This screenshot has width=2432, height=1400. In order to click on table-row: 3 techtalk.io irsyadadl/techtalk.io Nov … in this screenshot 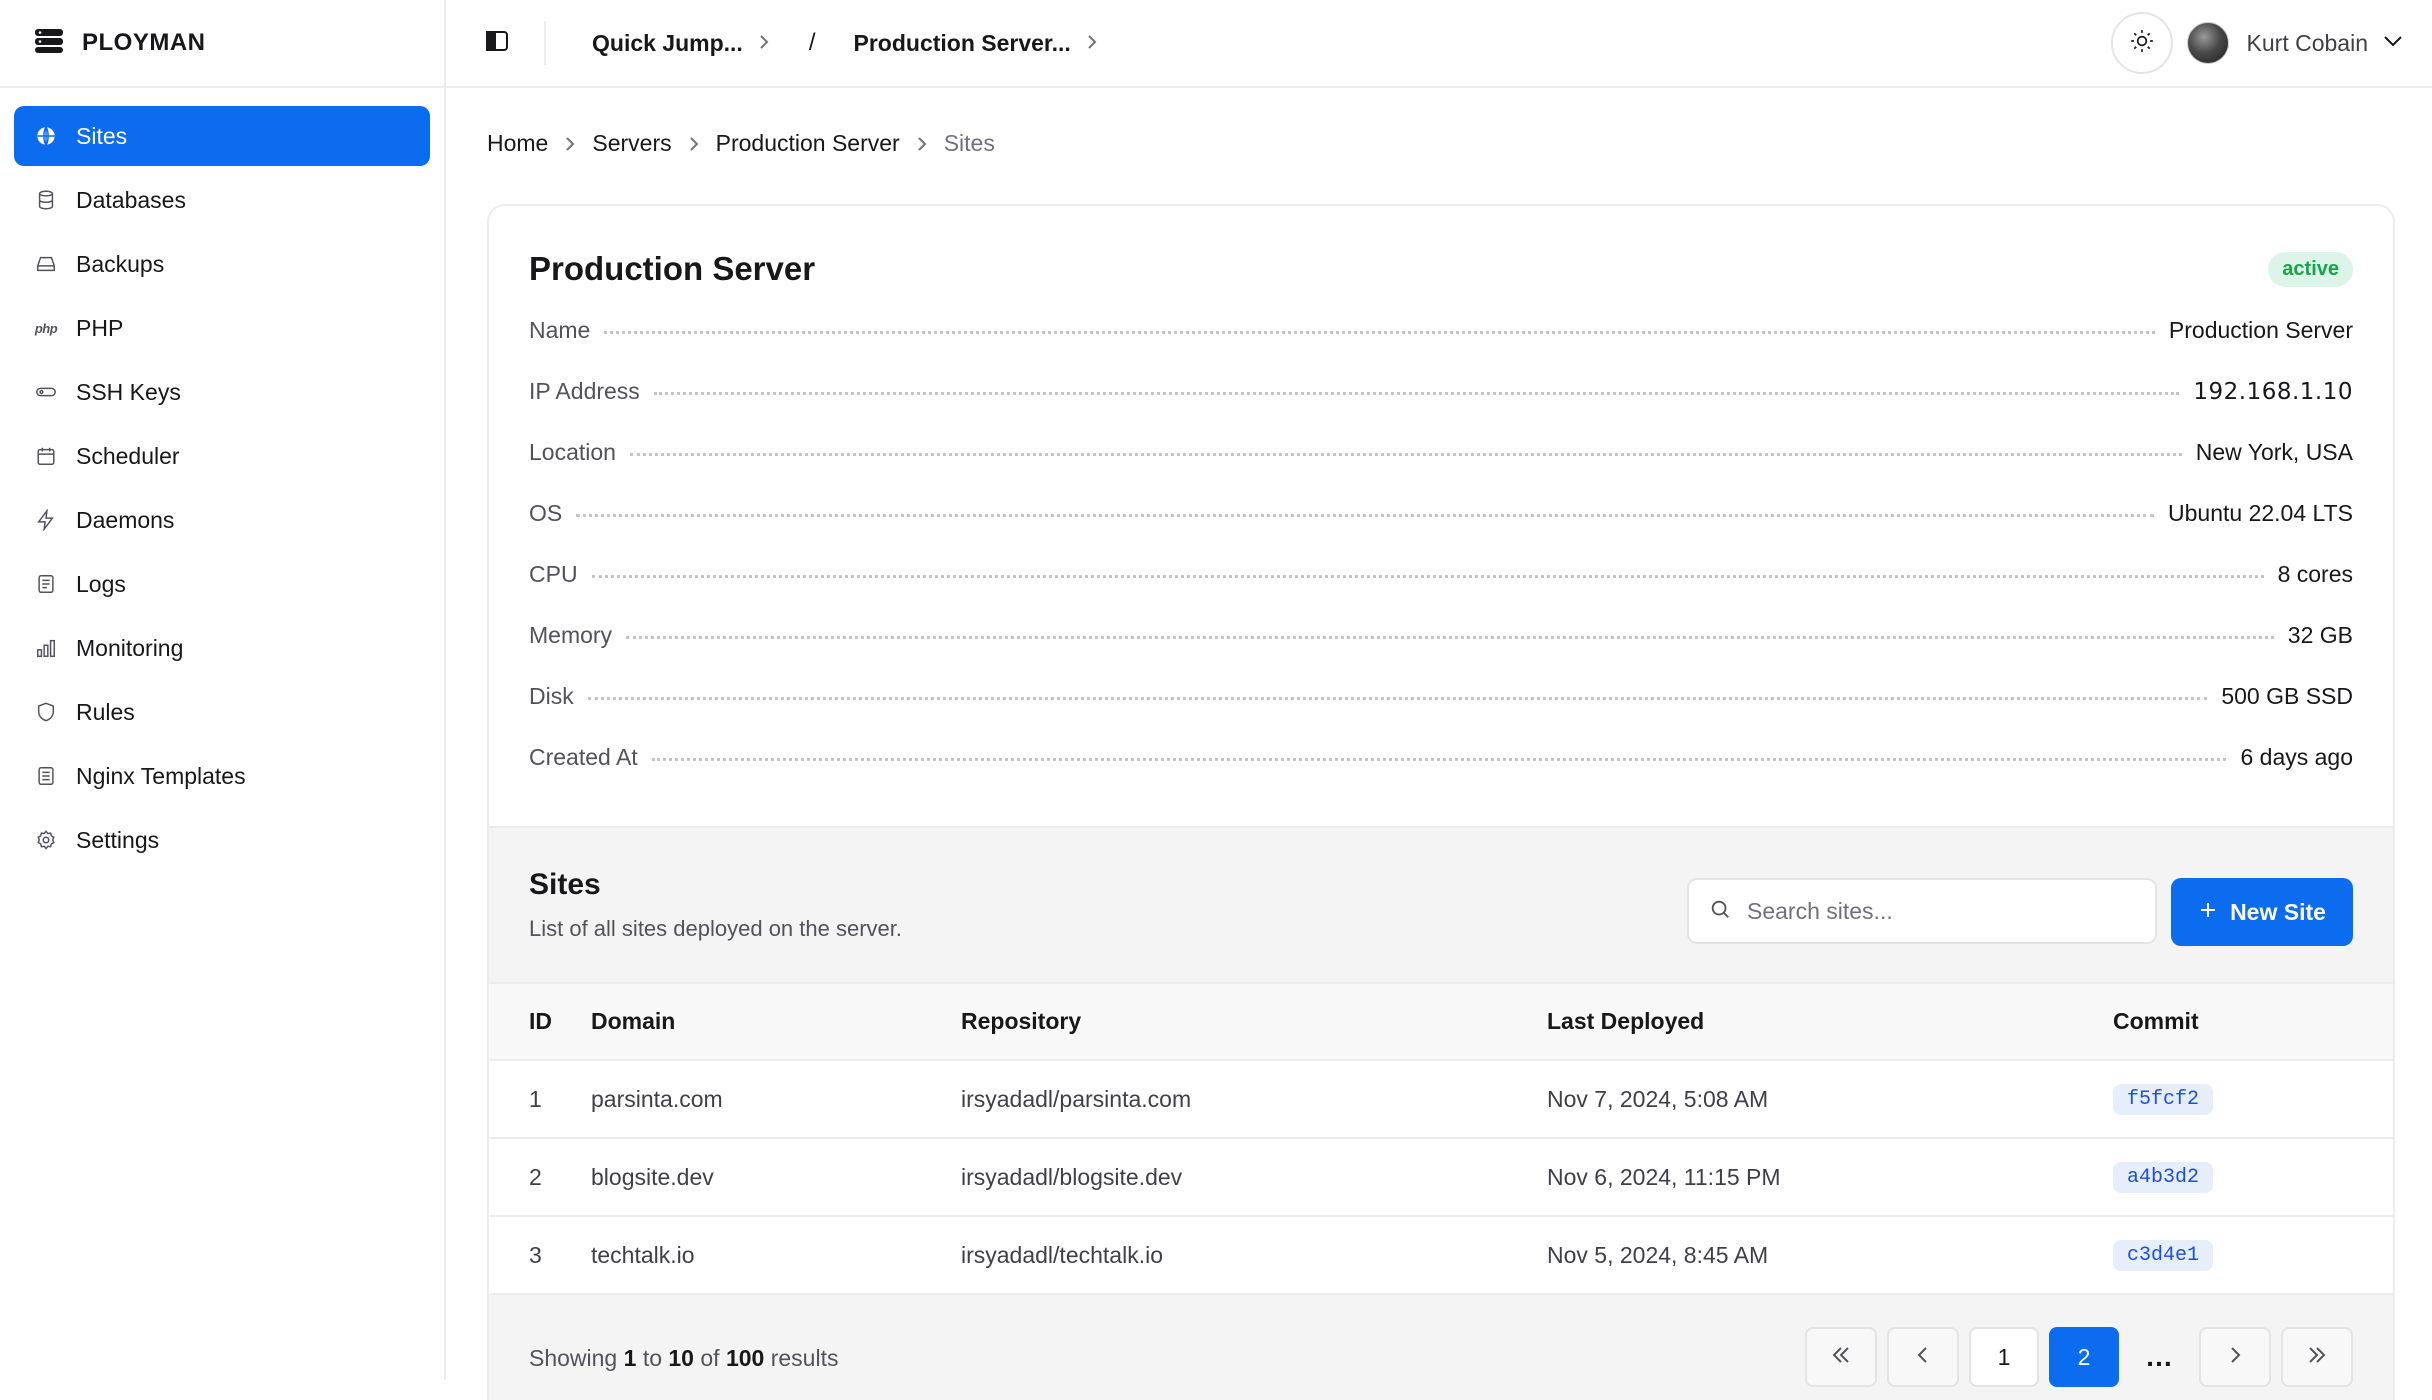, I will do `click(1441, 1255)`.